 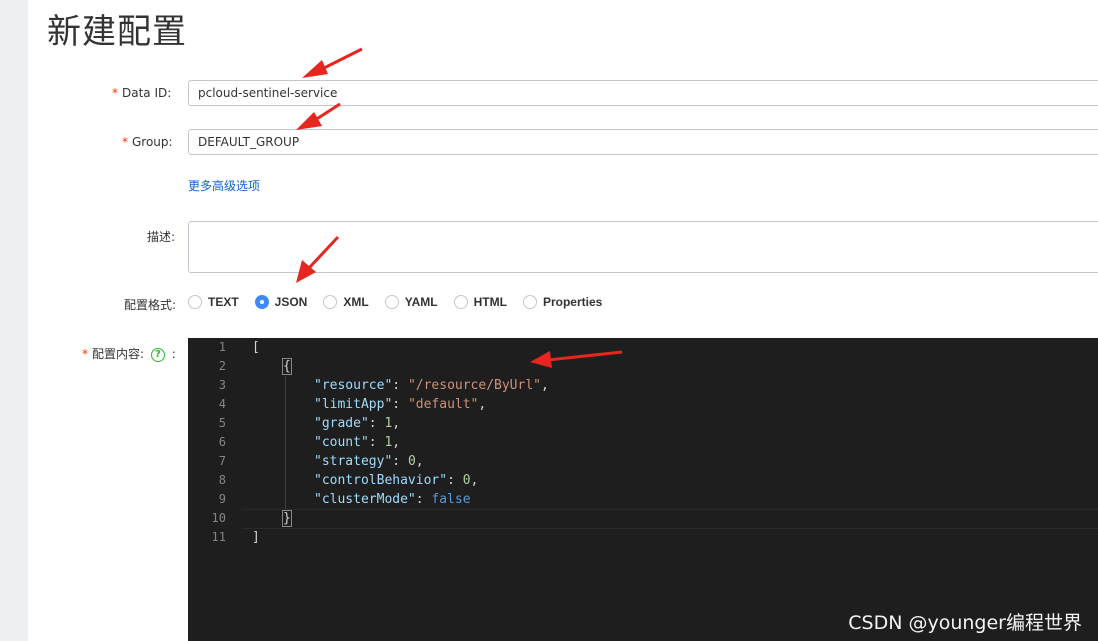 I want to click on json-value: "/resource/ByUrl", so click(x=474, y=385).